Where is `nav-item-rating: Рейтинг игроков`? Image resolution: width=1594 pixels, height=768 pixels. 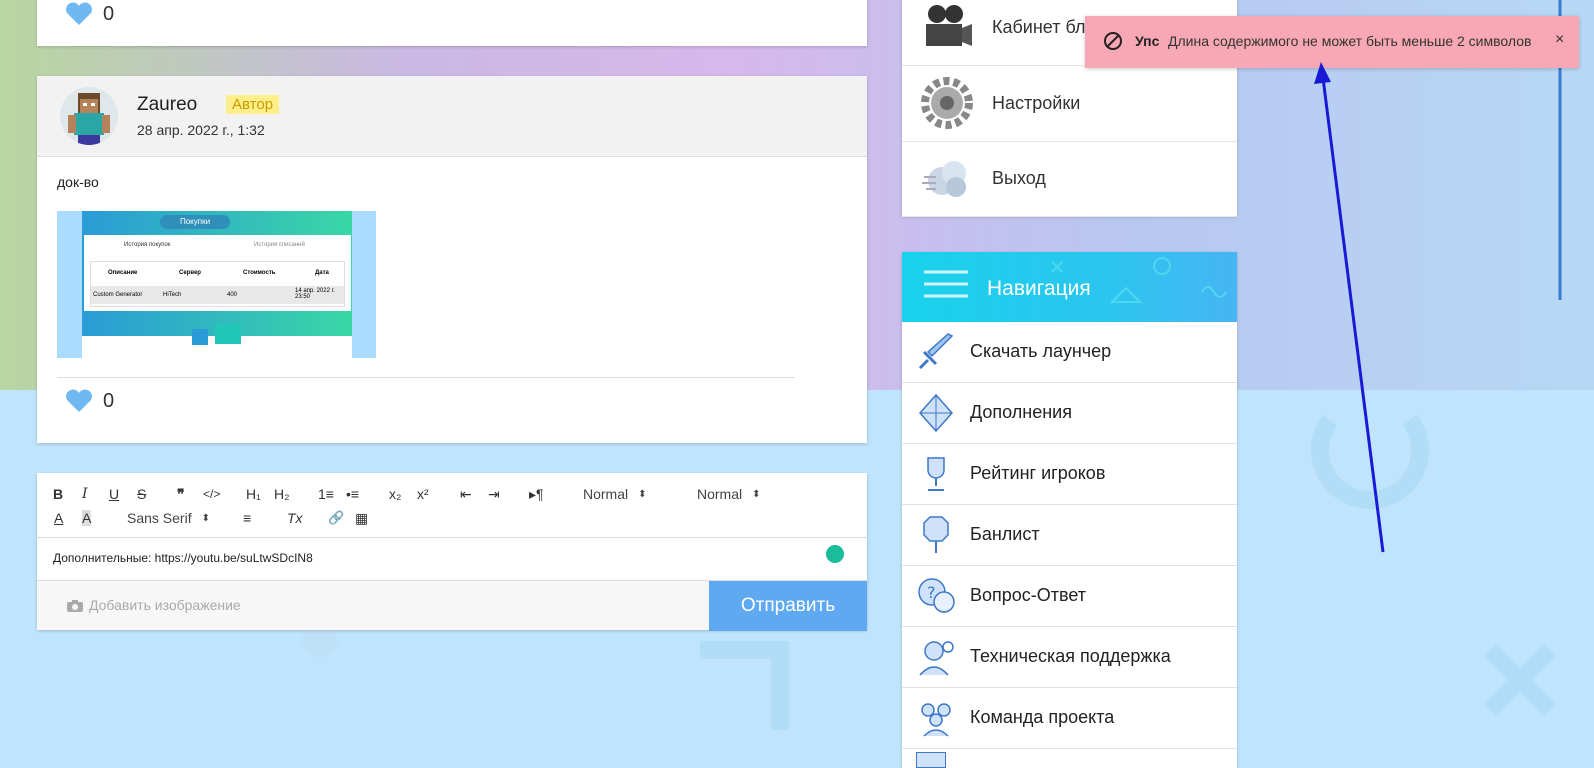 nav-item-rating: Рейтинг игроков is located at coordinates (1069, 474).